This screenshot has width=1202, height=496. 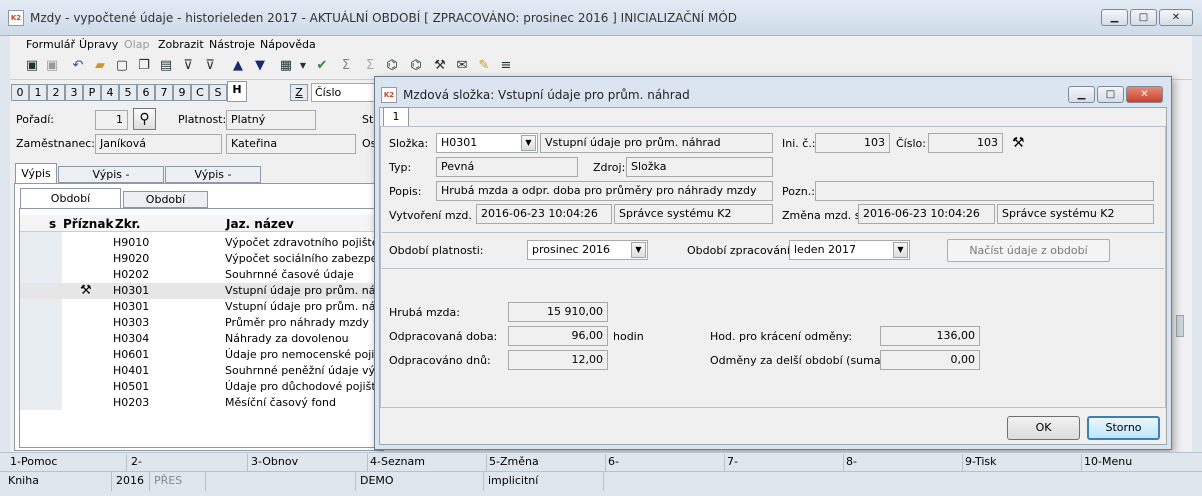 I want to click on tab-0: 0, so click(x=20, y=92).